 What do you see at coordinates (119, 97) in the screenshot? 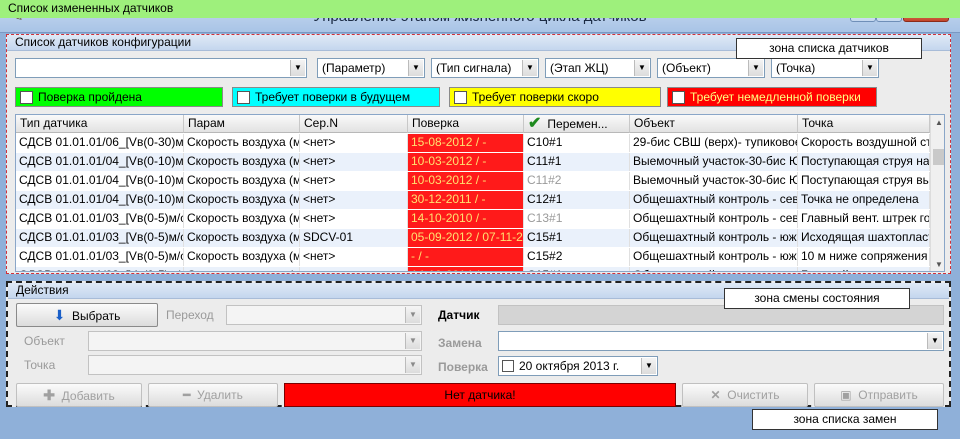
I see `legend-passed: Поверка пройдена` at bounding box center [119, 97].